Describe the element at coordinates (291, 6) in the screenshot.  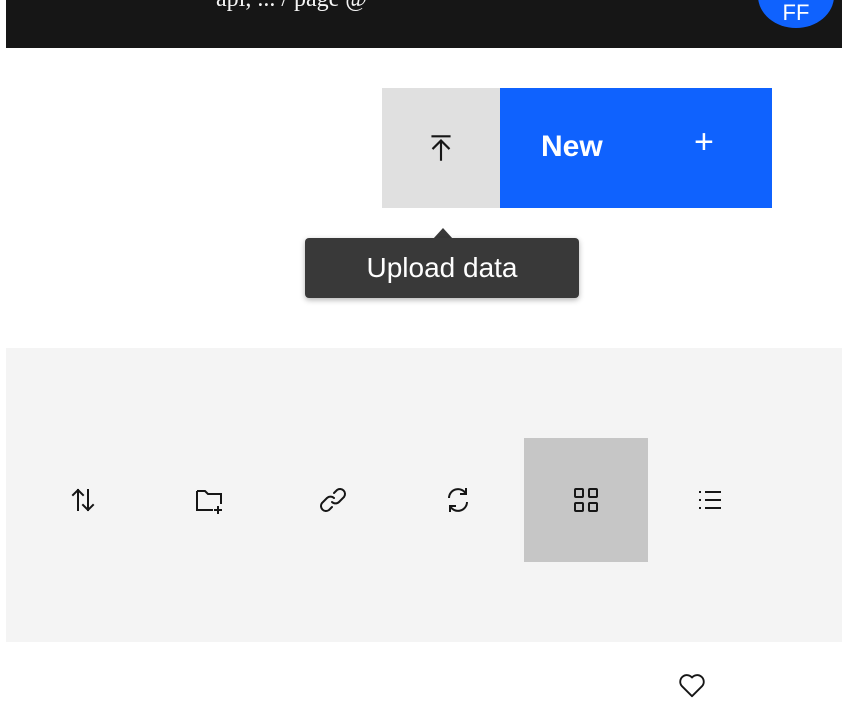
I see `header-text: api, ... / page @` at that location.